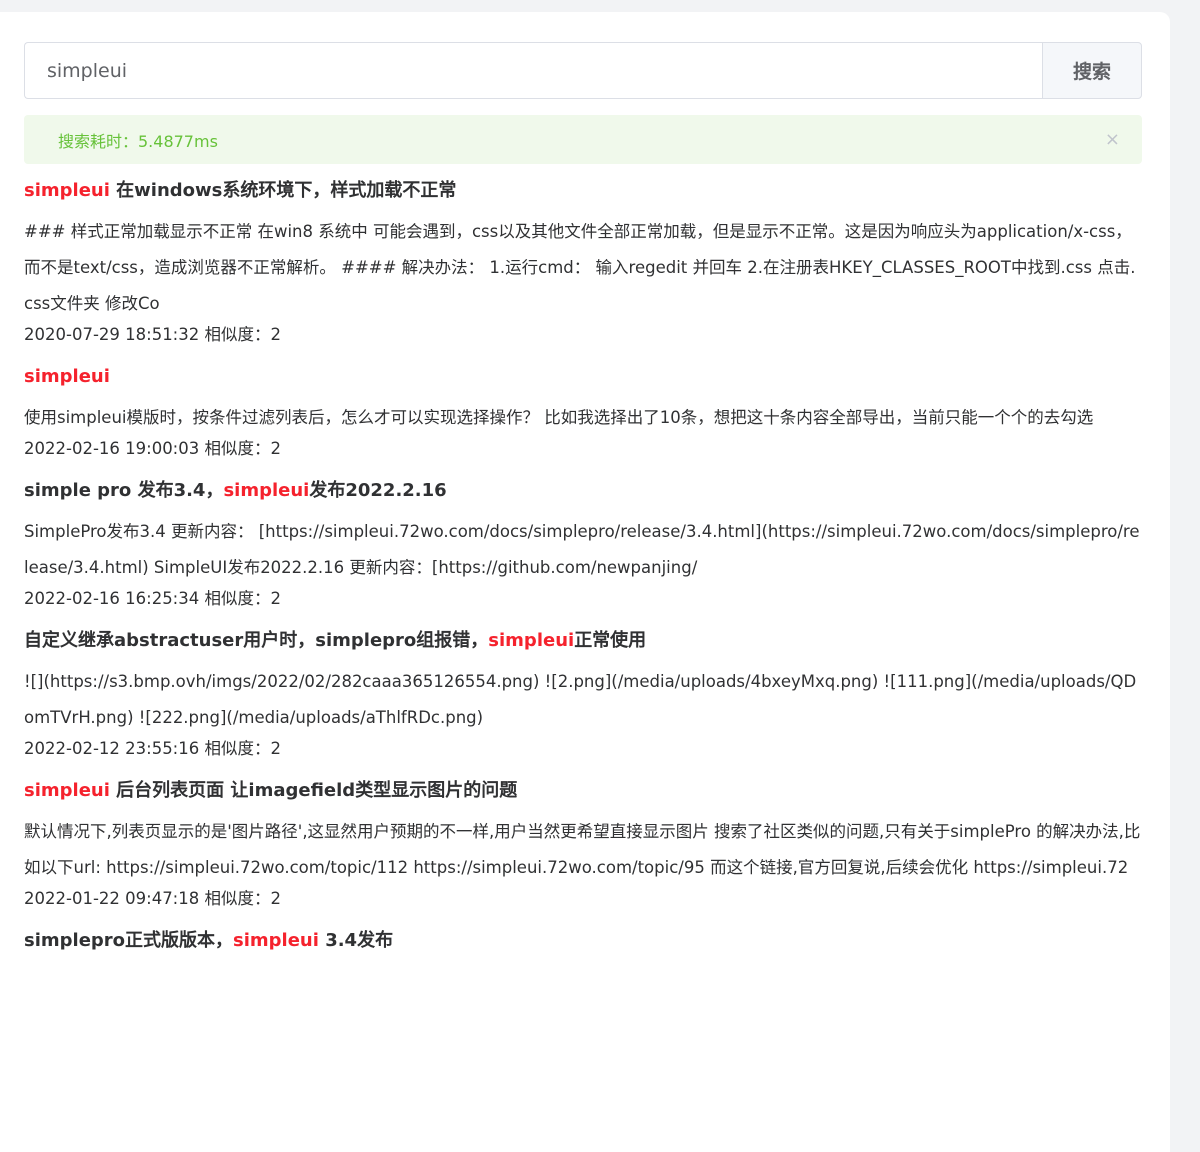 This screenshot has height=1152, width=1200. I want to click on search-bar: 搜索, so click(583, 70).